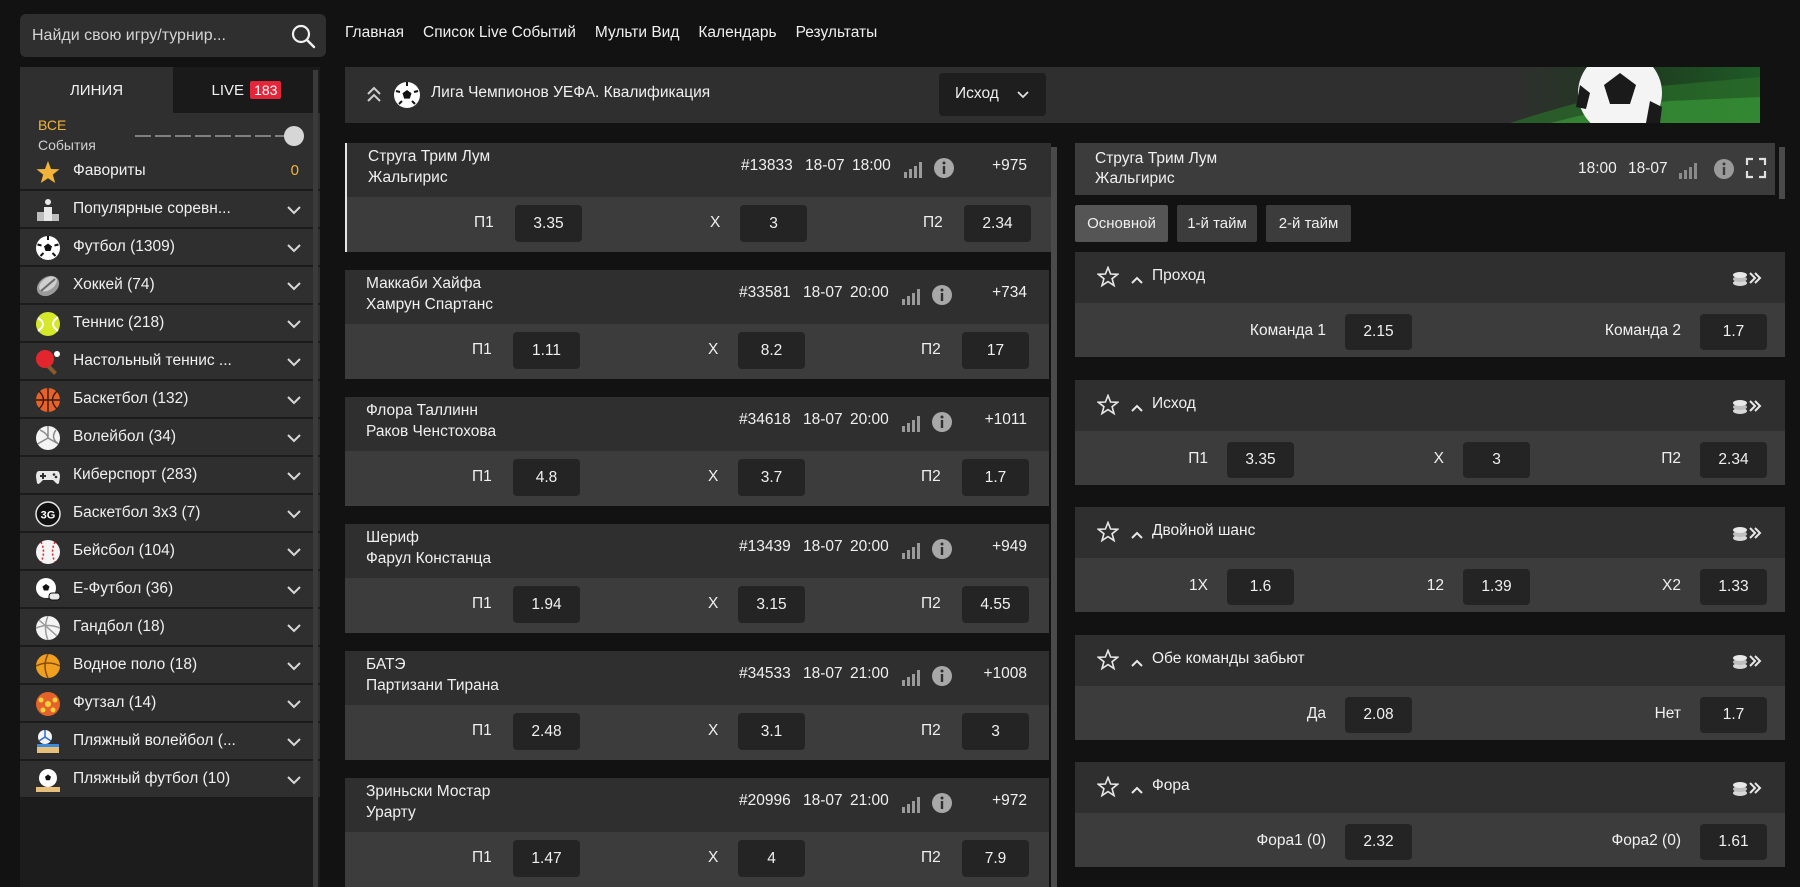  Describe the element at coordinates (546, 604) in the screenshot. I see `odd-button-p1: 1.94` at that location.